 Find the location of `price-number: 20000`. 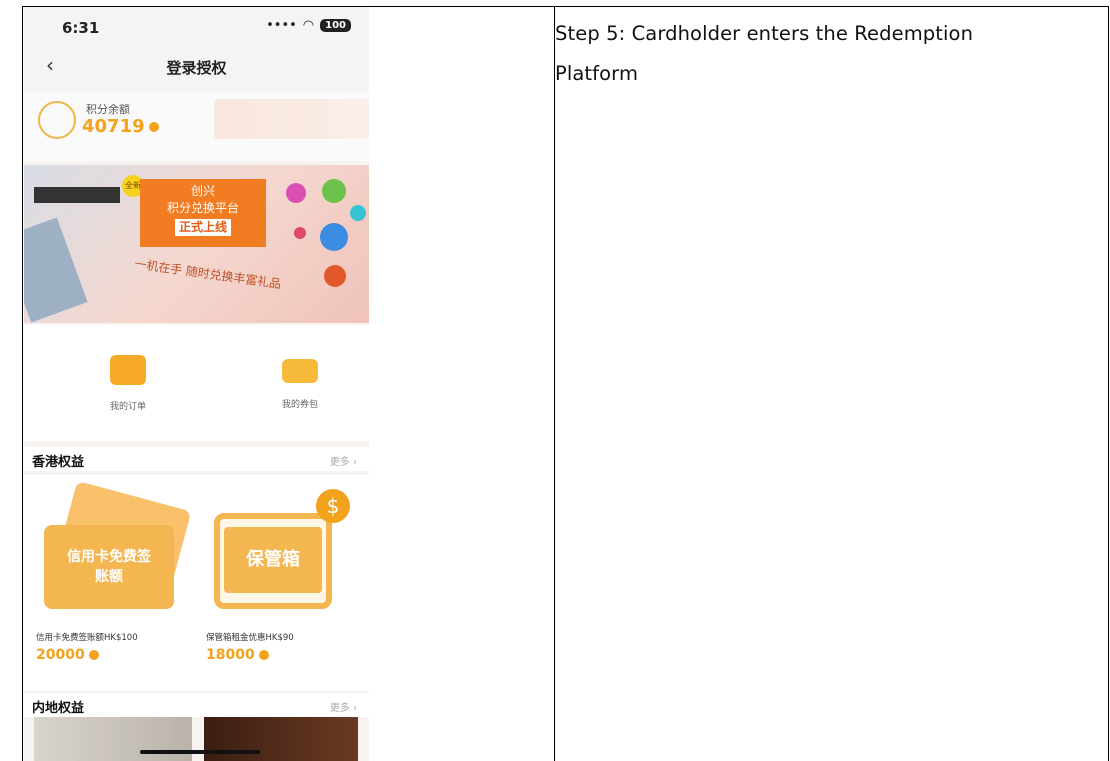

price-number: 20000 is located at coordinates (60, 655).